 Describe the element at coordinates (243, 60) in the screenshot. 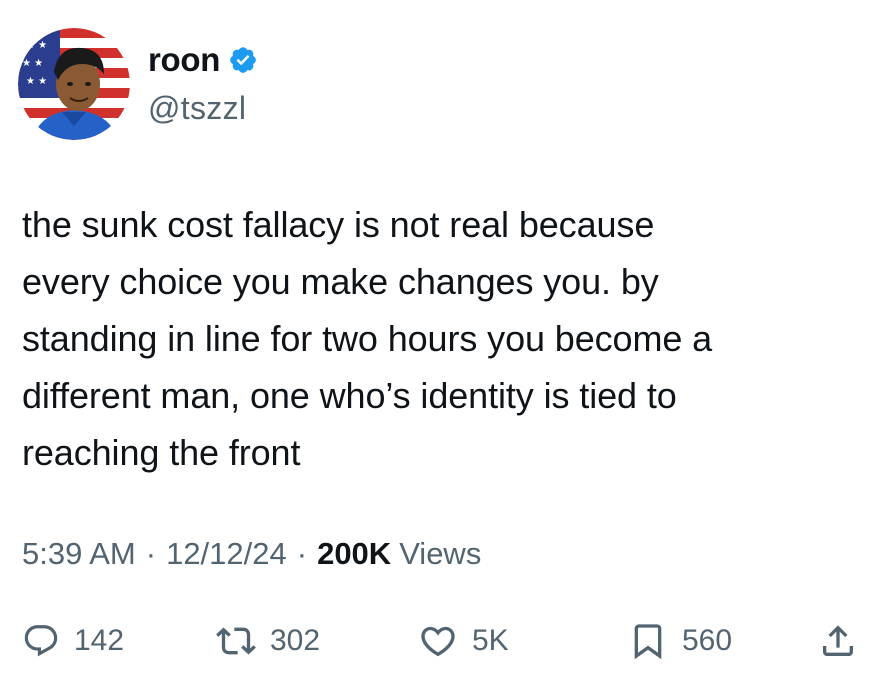

I see `verified-badge-icon` at that location.